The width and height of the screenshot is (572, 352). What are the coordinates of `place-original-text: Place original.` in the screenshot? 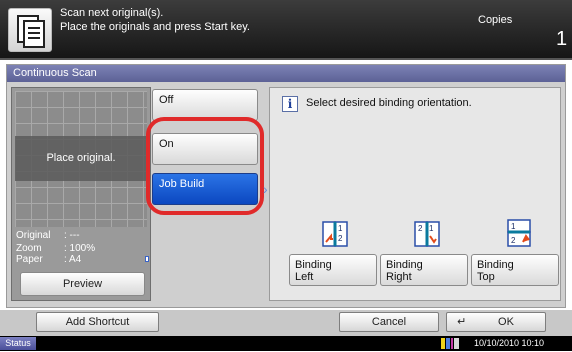 It's located at (81, 158).